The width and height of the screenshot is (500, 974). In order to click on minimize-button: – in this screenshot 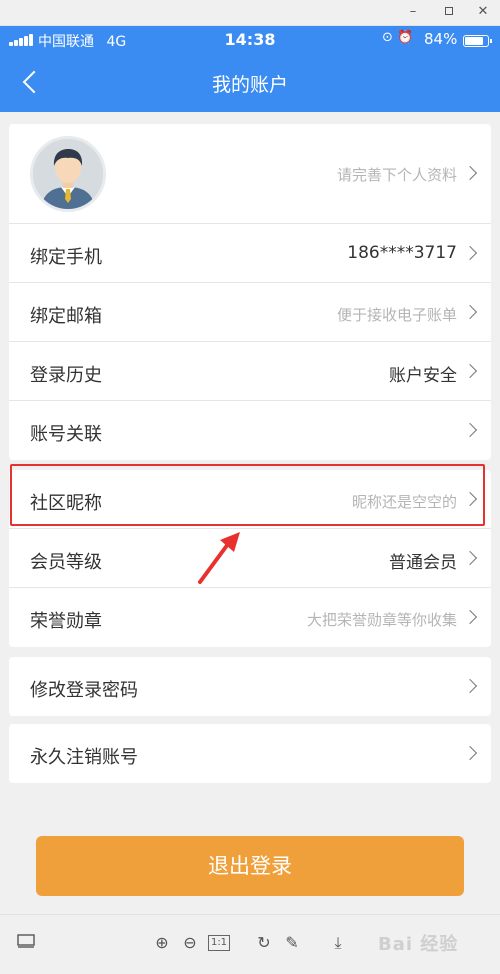, I will do `click(413, 13)`.